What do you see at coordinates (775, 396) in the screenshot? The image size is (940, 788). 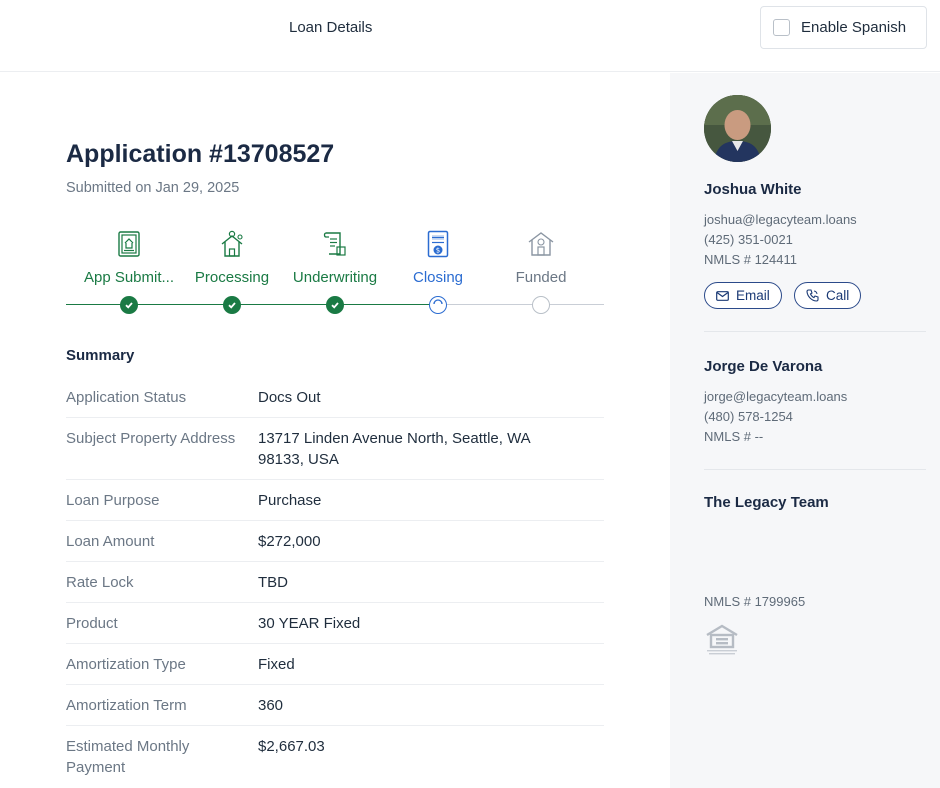 I see `secondary-contact-email: jorge@legacyteam.loans` at bounding box center [775, 396].